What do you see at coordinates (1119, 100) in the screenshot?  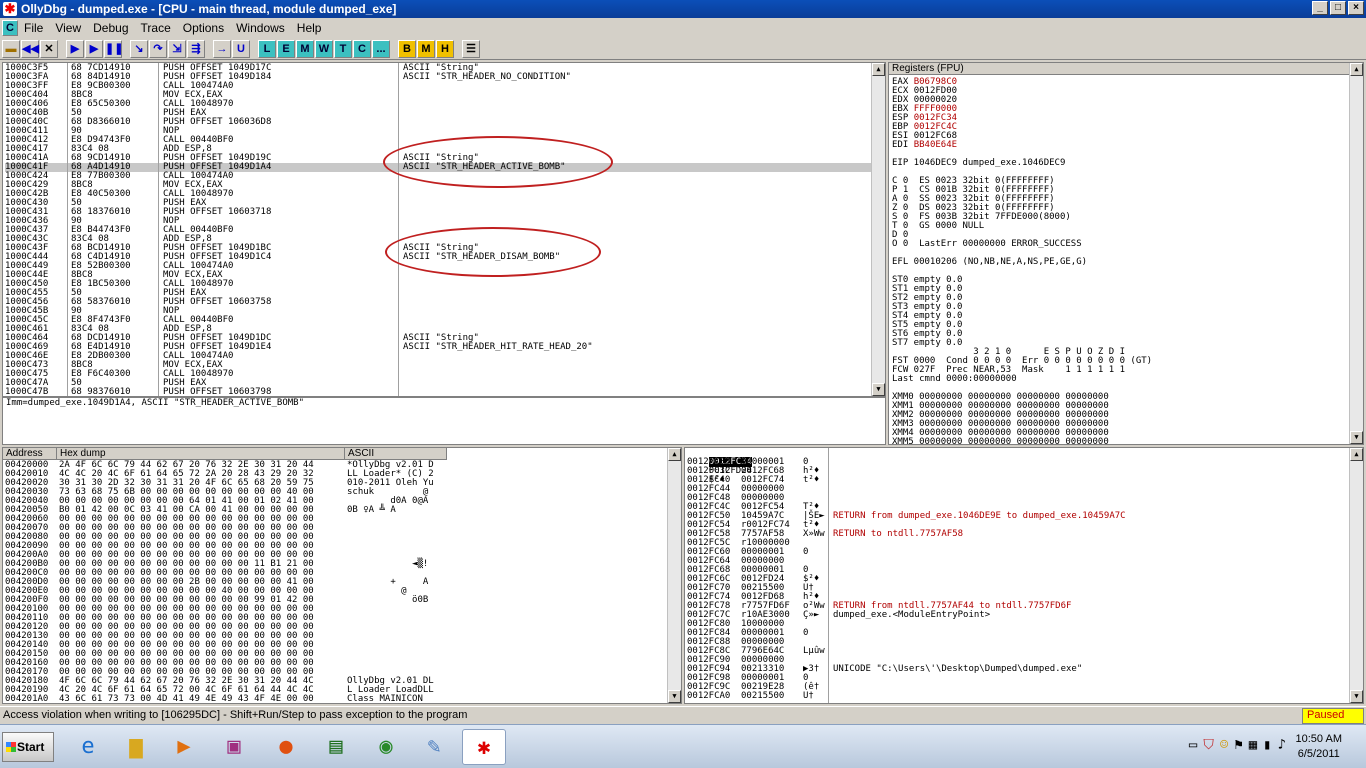 I see `register-row: EDX 00000020` at bounding box center [1119, 100].